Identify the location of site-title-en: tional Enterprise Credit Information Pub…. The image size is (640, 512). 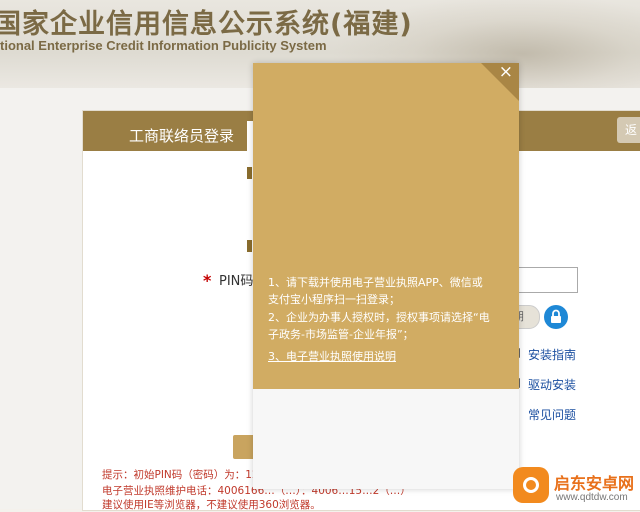
(163, 45).